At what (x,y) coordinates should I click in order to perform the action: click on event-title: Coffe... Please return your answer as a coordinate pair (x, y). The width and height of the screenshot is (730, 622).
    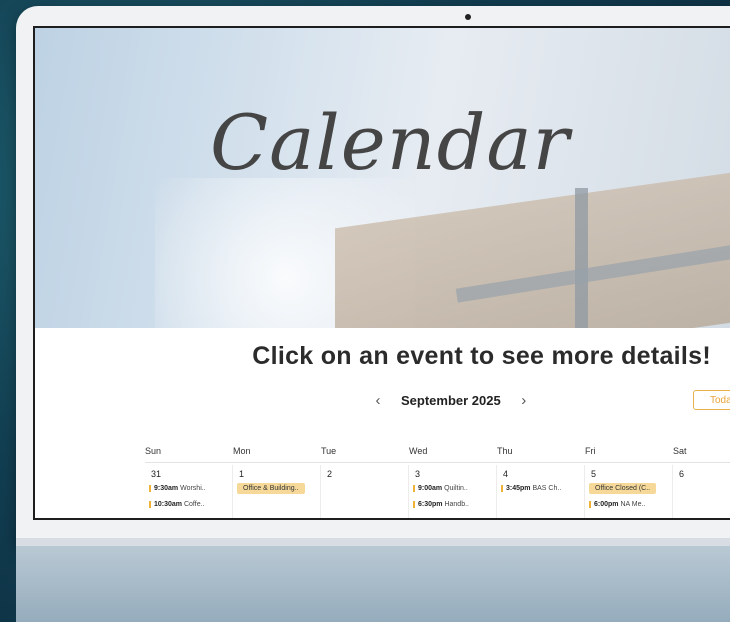
    Looking at the image, I should click on (194, 504).